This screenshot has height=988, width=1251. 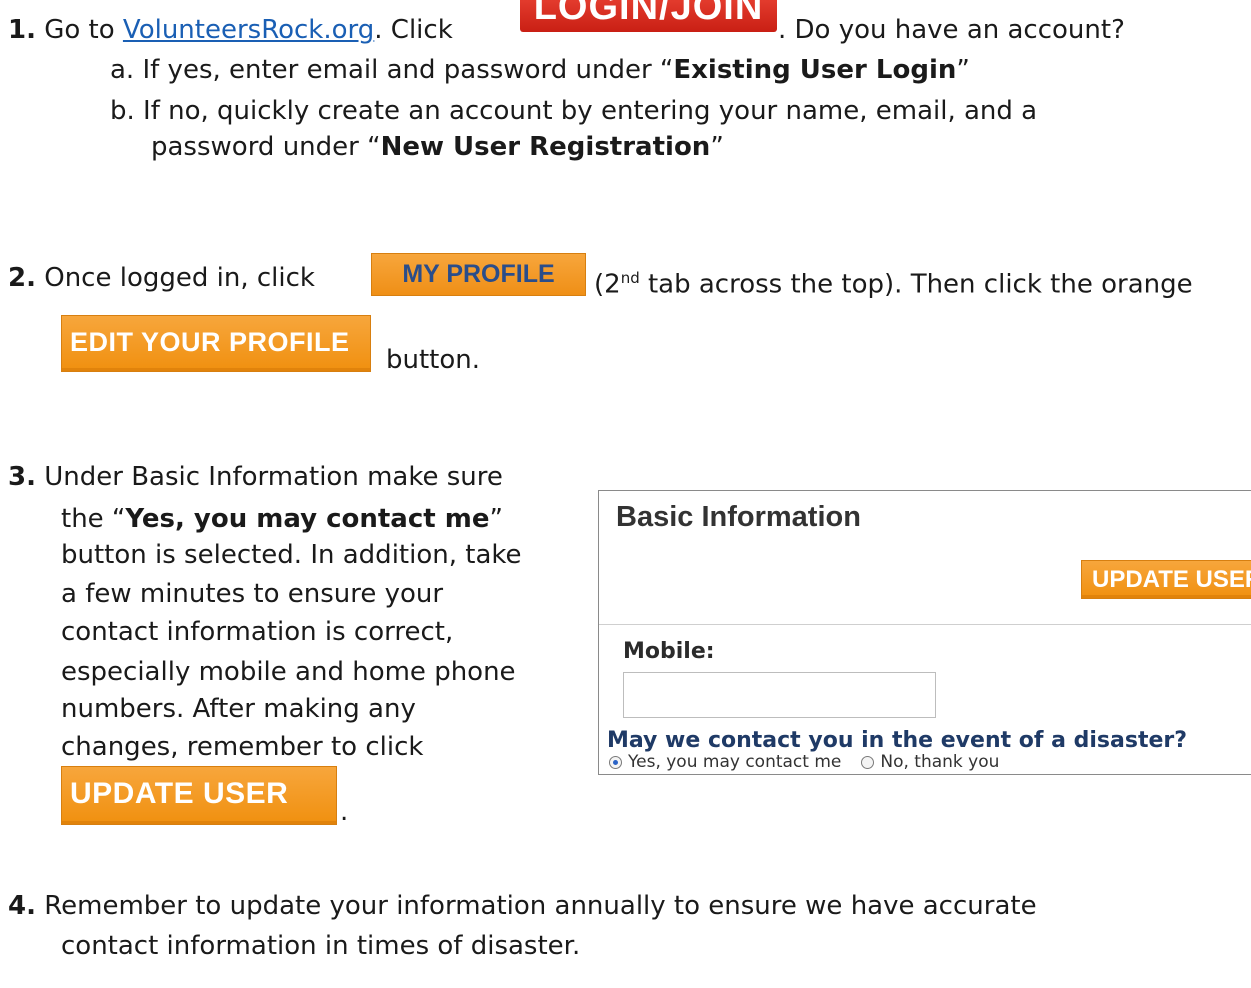 What do you see at coordinates (288, 672) in the screenshot?
I see `step-3-line6: especially mobile and home phone` at bounding box center [288, 672].